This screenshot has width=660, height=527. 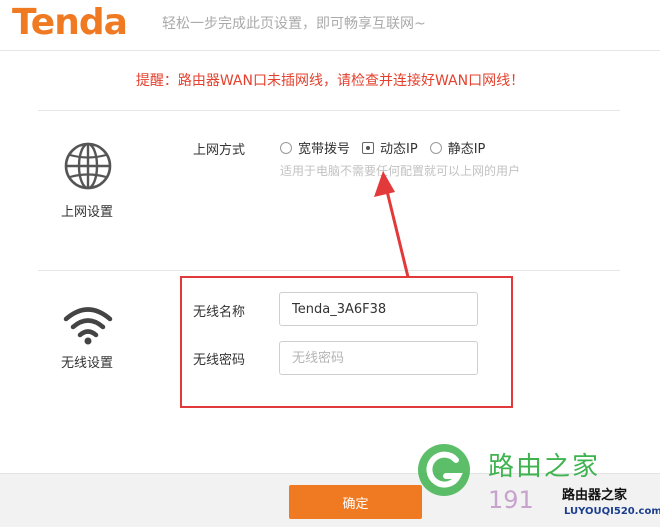 What do you see at coordinates (88, 327) in the screenshot?
I see `wifi-icon` at bounding box center [88, 327].